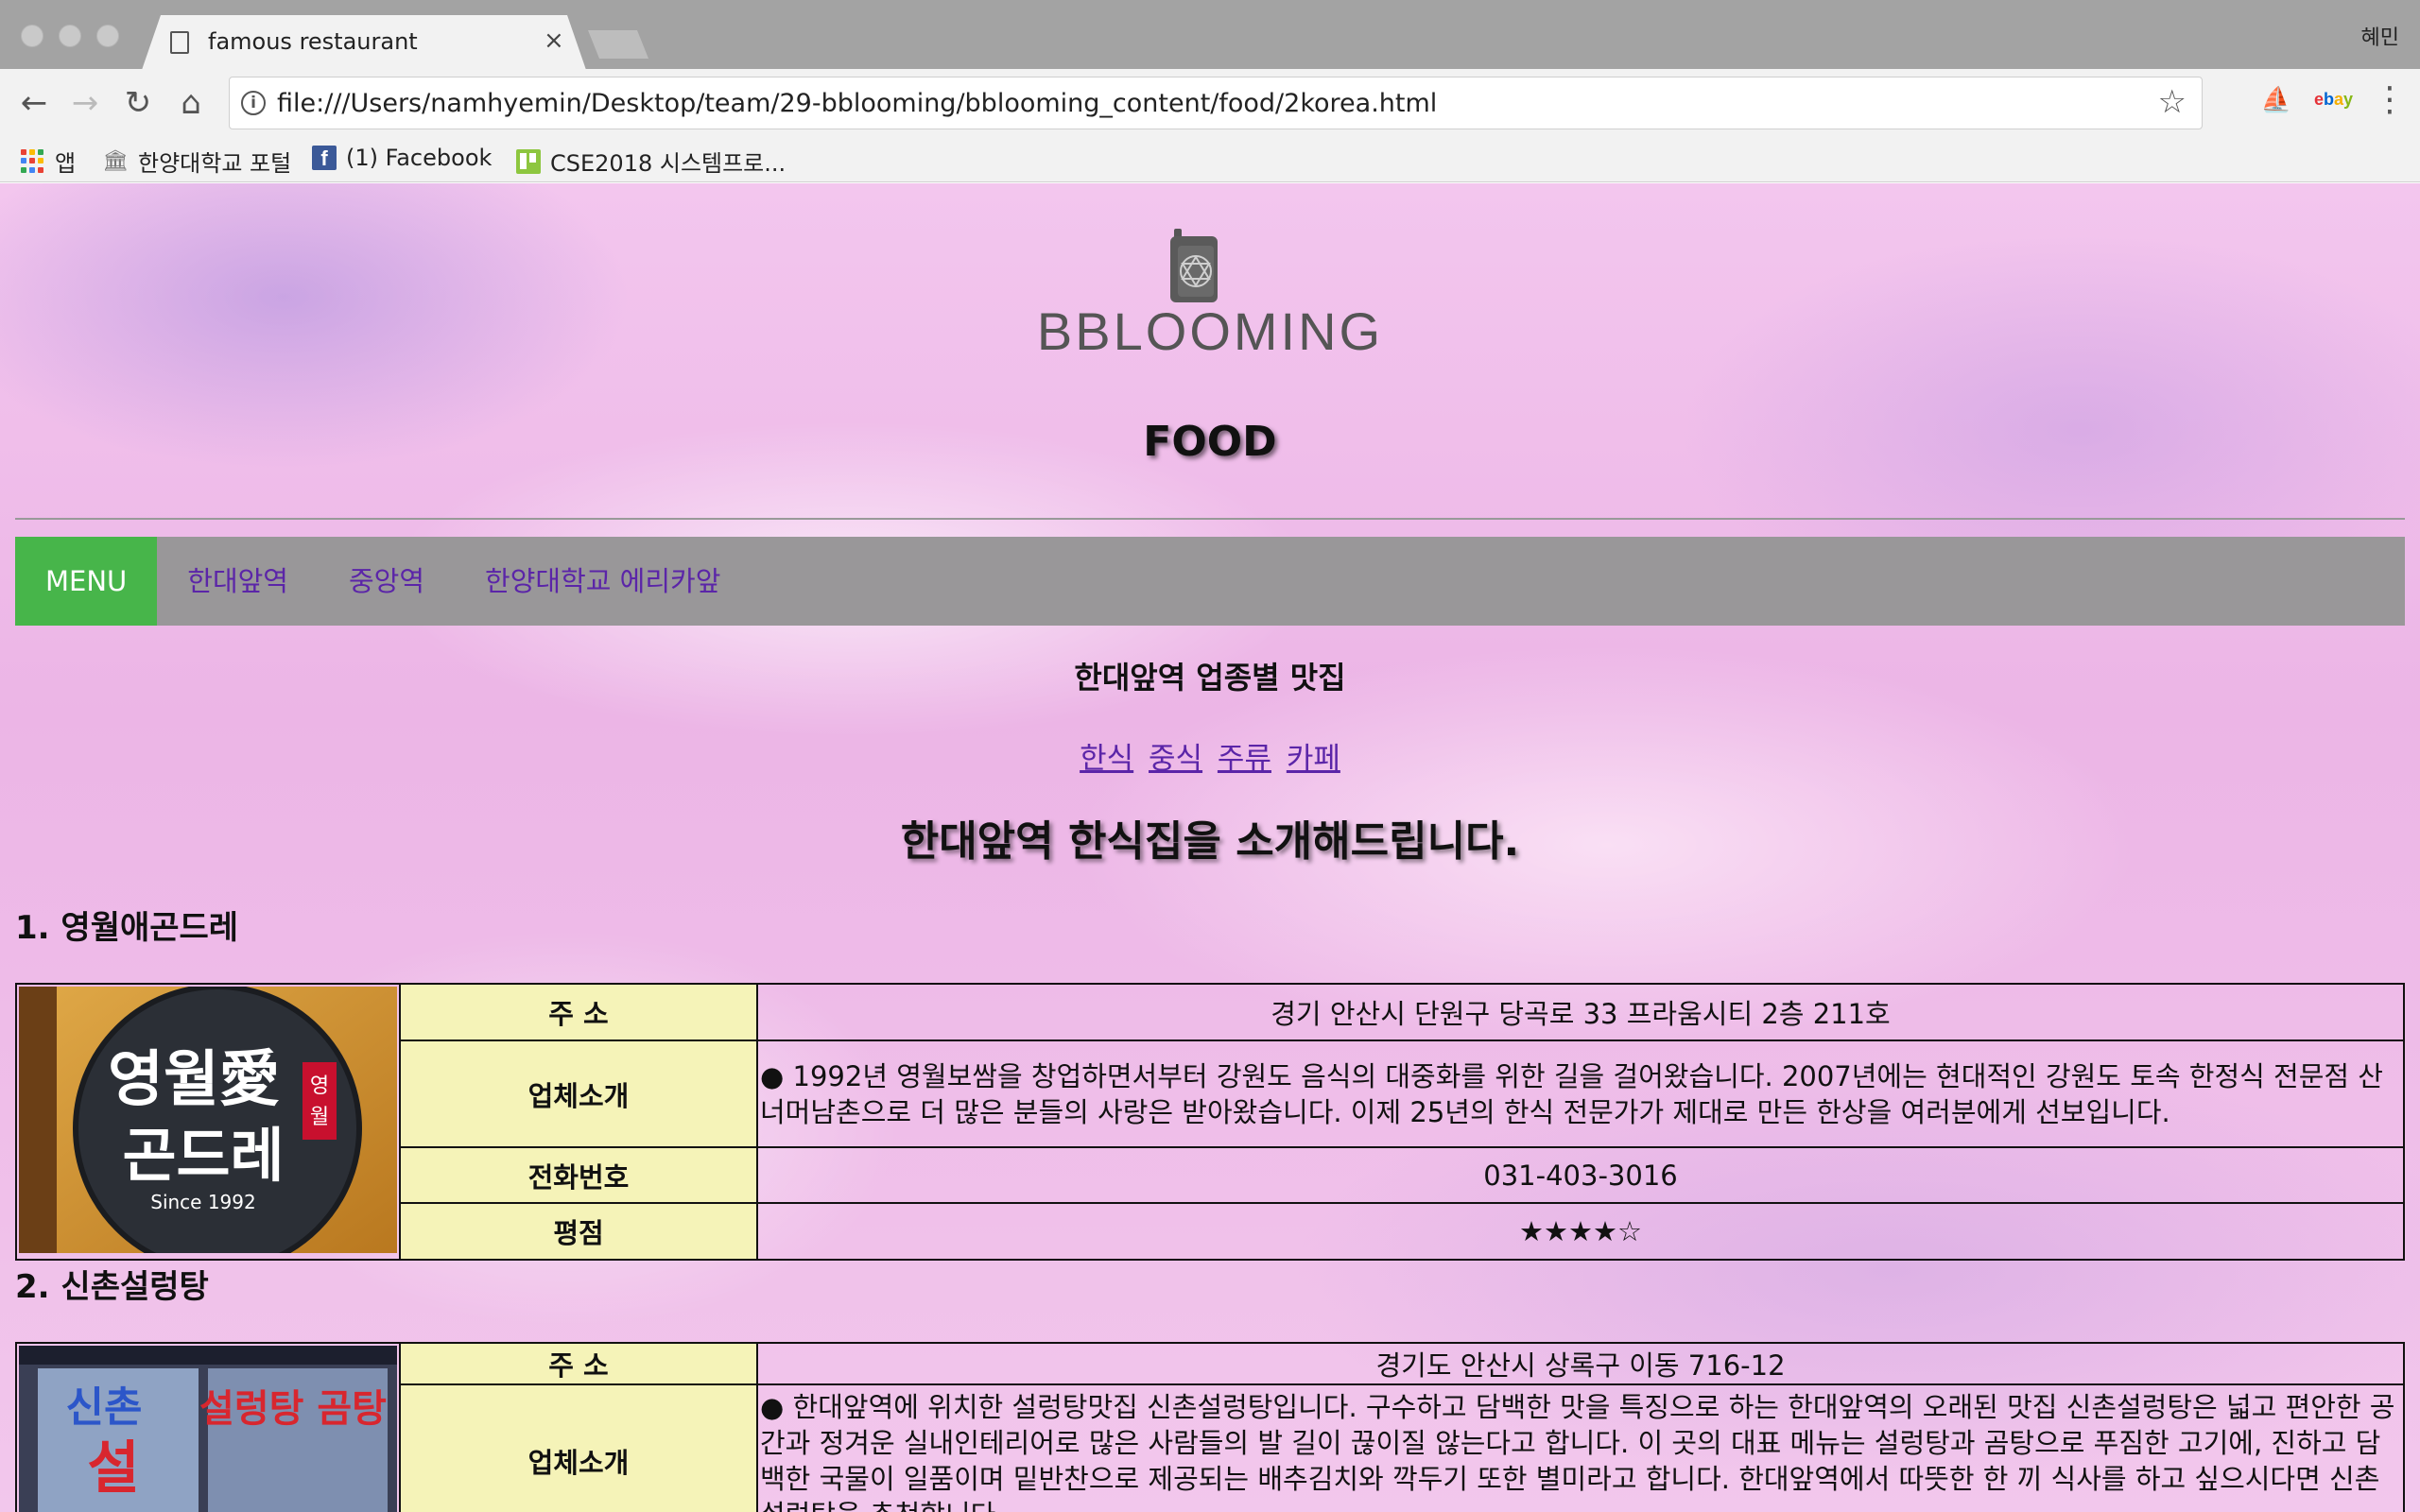  What do you see at coordinates (1313, 759) in the screenshot?
I see `category-link-cafe: 카페` at bounding box center [1313, 759].